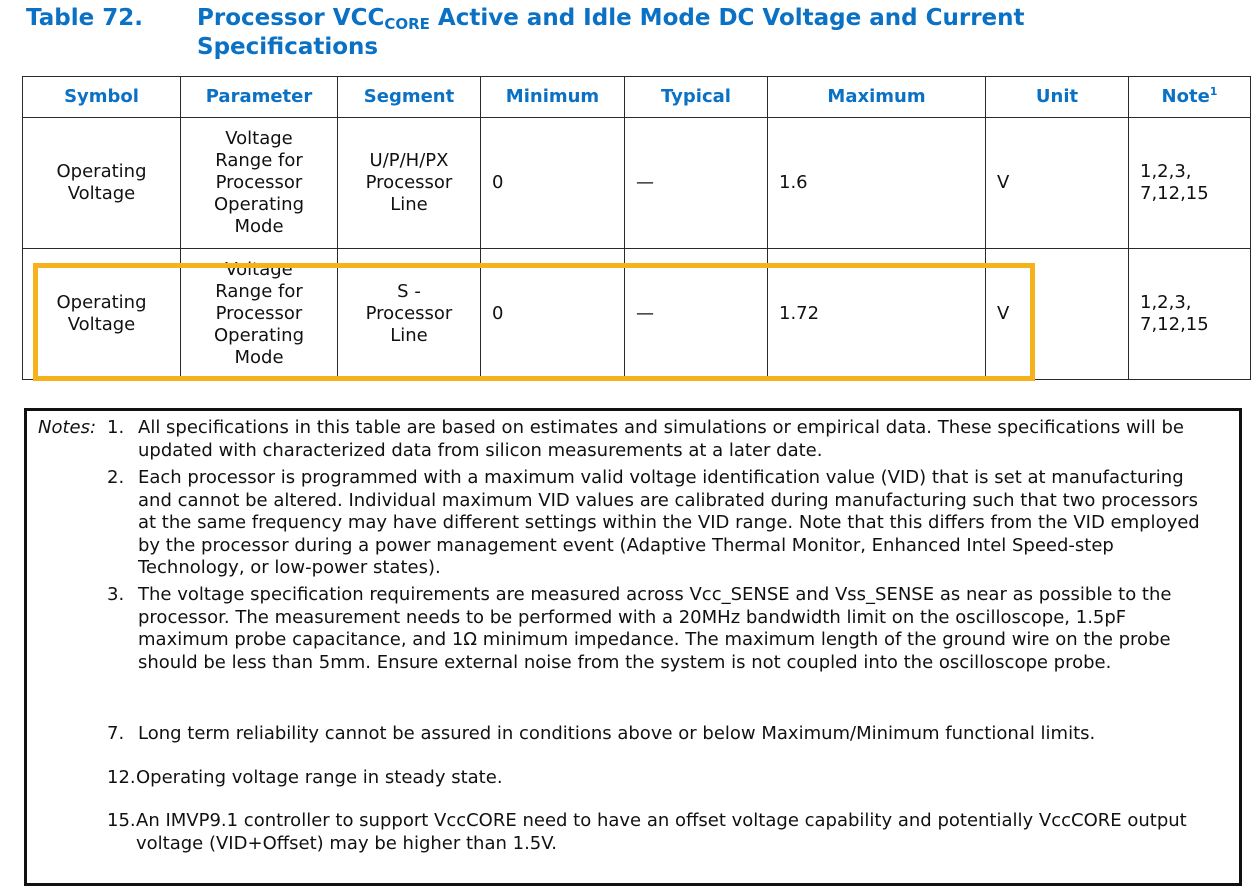  Describe the element at coordinates (116, 477) in the screenshot. I see `note-number: 2.` at that location.